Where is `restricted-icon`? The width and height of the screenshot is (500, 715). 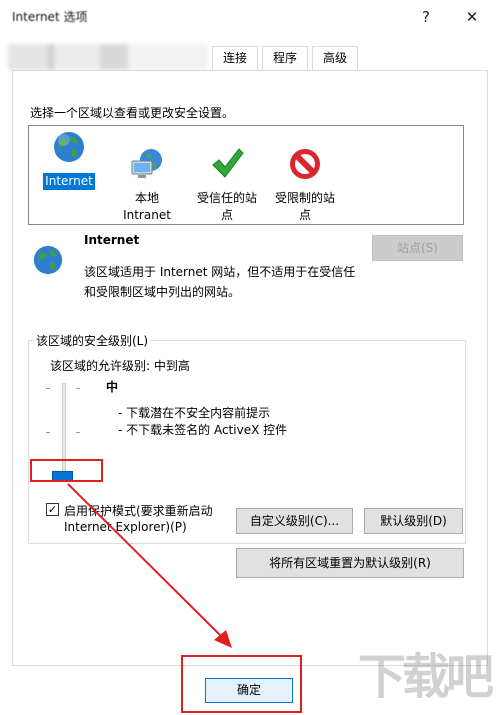 restricted-icon is located at coordinates (305, 164).